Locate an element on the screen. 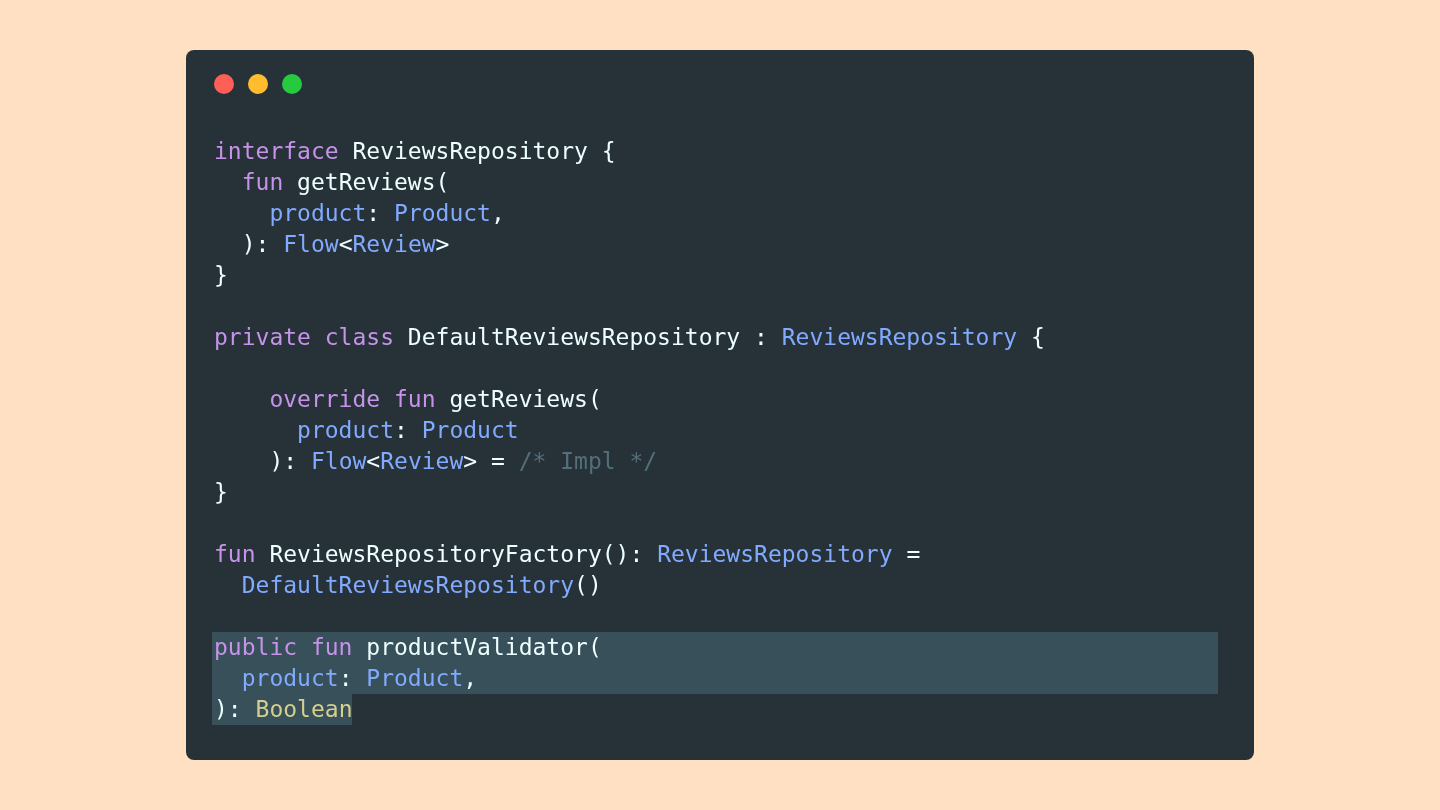 The width and height of the screenshot is (1440, 810). code-line: DefaultReviewsRepository() is located at coordinates (421, 585).